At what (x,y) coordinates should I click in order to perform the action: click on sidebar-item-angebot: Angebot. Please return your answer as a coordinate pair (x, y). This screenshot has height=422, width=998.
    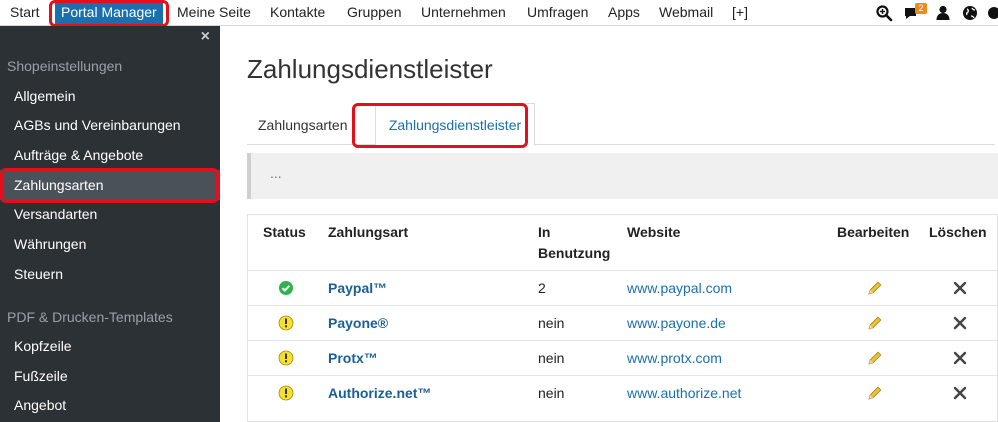
    Looking at the image, I should click on (110, 405).